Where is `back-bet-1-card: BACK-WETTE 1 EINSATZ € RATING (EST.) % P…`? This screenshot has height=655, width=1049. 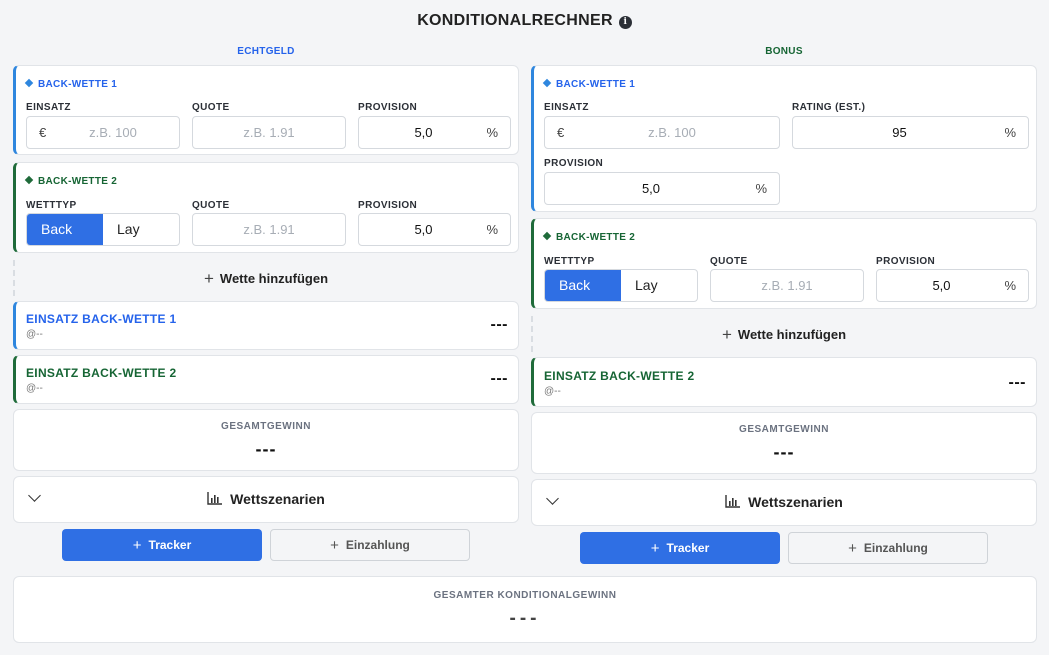
back-bet-1-card: BACK-WETTE 1 EINSATZ € RATING (EST.) % P… is located at coordinates (784, 138).